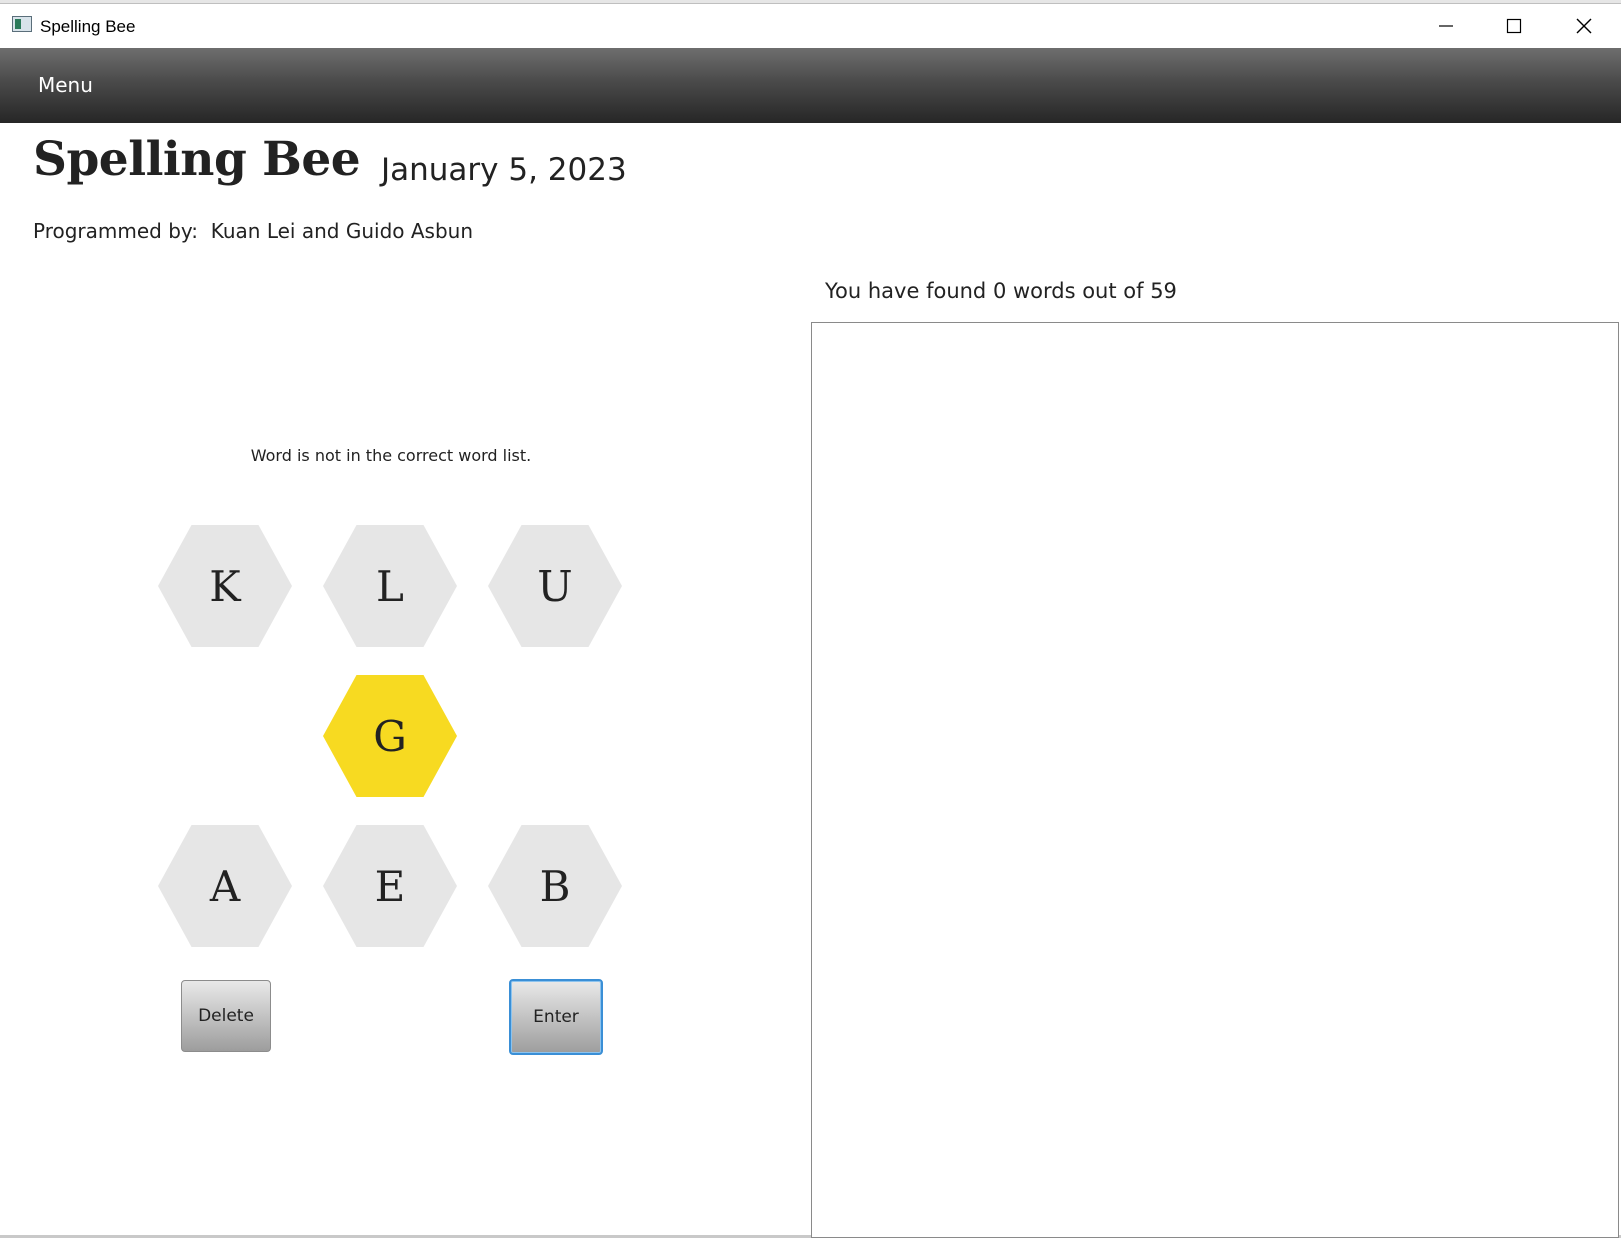 Image resolution: width=1621 pixels, height=1238 pixels. I want to click on menu-button: Menu, so click(65, 85).